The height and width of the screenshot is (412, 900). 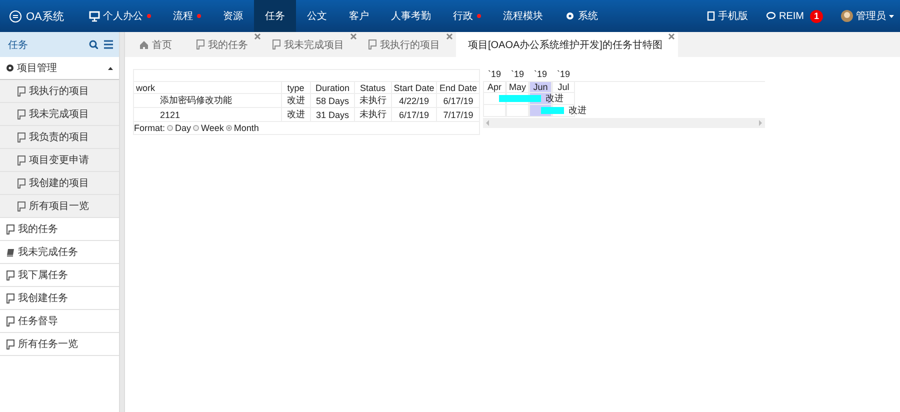 What do you see at coordinates (246, 128) in the screenshot?
I see `radio-label: Month` at bounding box center [246, 128].